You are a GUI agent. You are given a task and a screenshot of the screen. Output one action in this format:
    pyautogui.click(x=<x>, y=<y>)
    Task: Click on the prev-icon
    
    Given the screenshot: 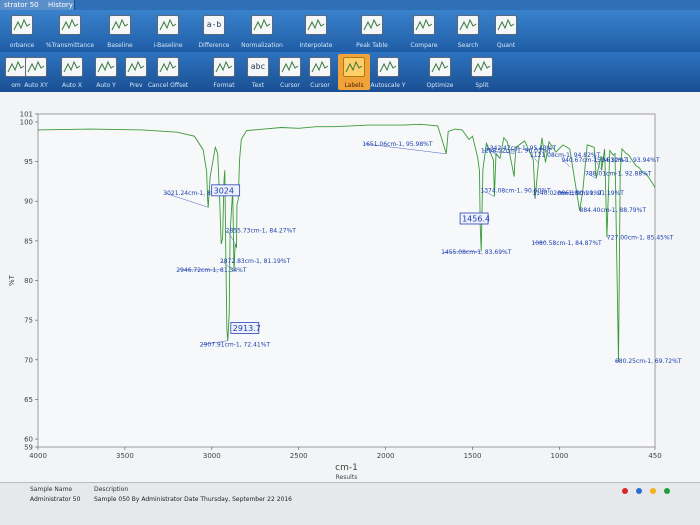 What is the action you would take?
    pyautogui.click(x=136, y=67)
    